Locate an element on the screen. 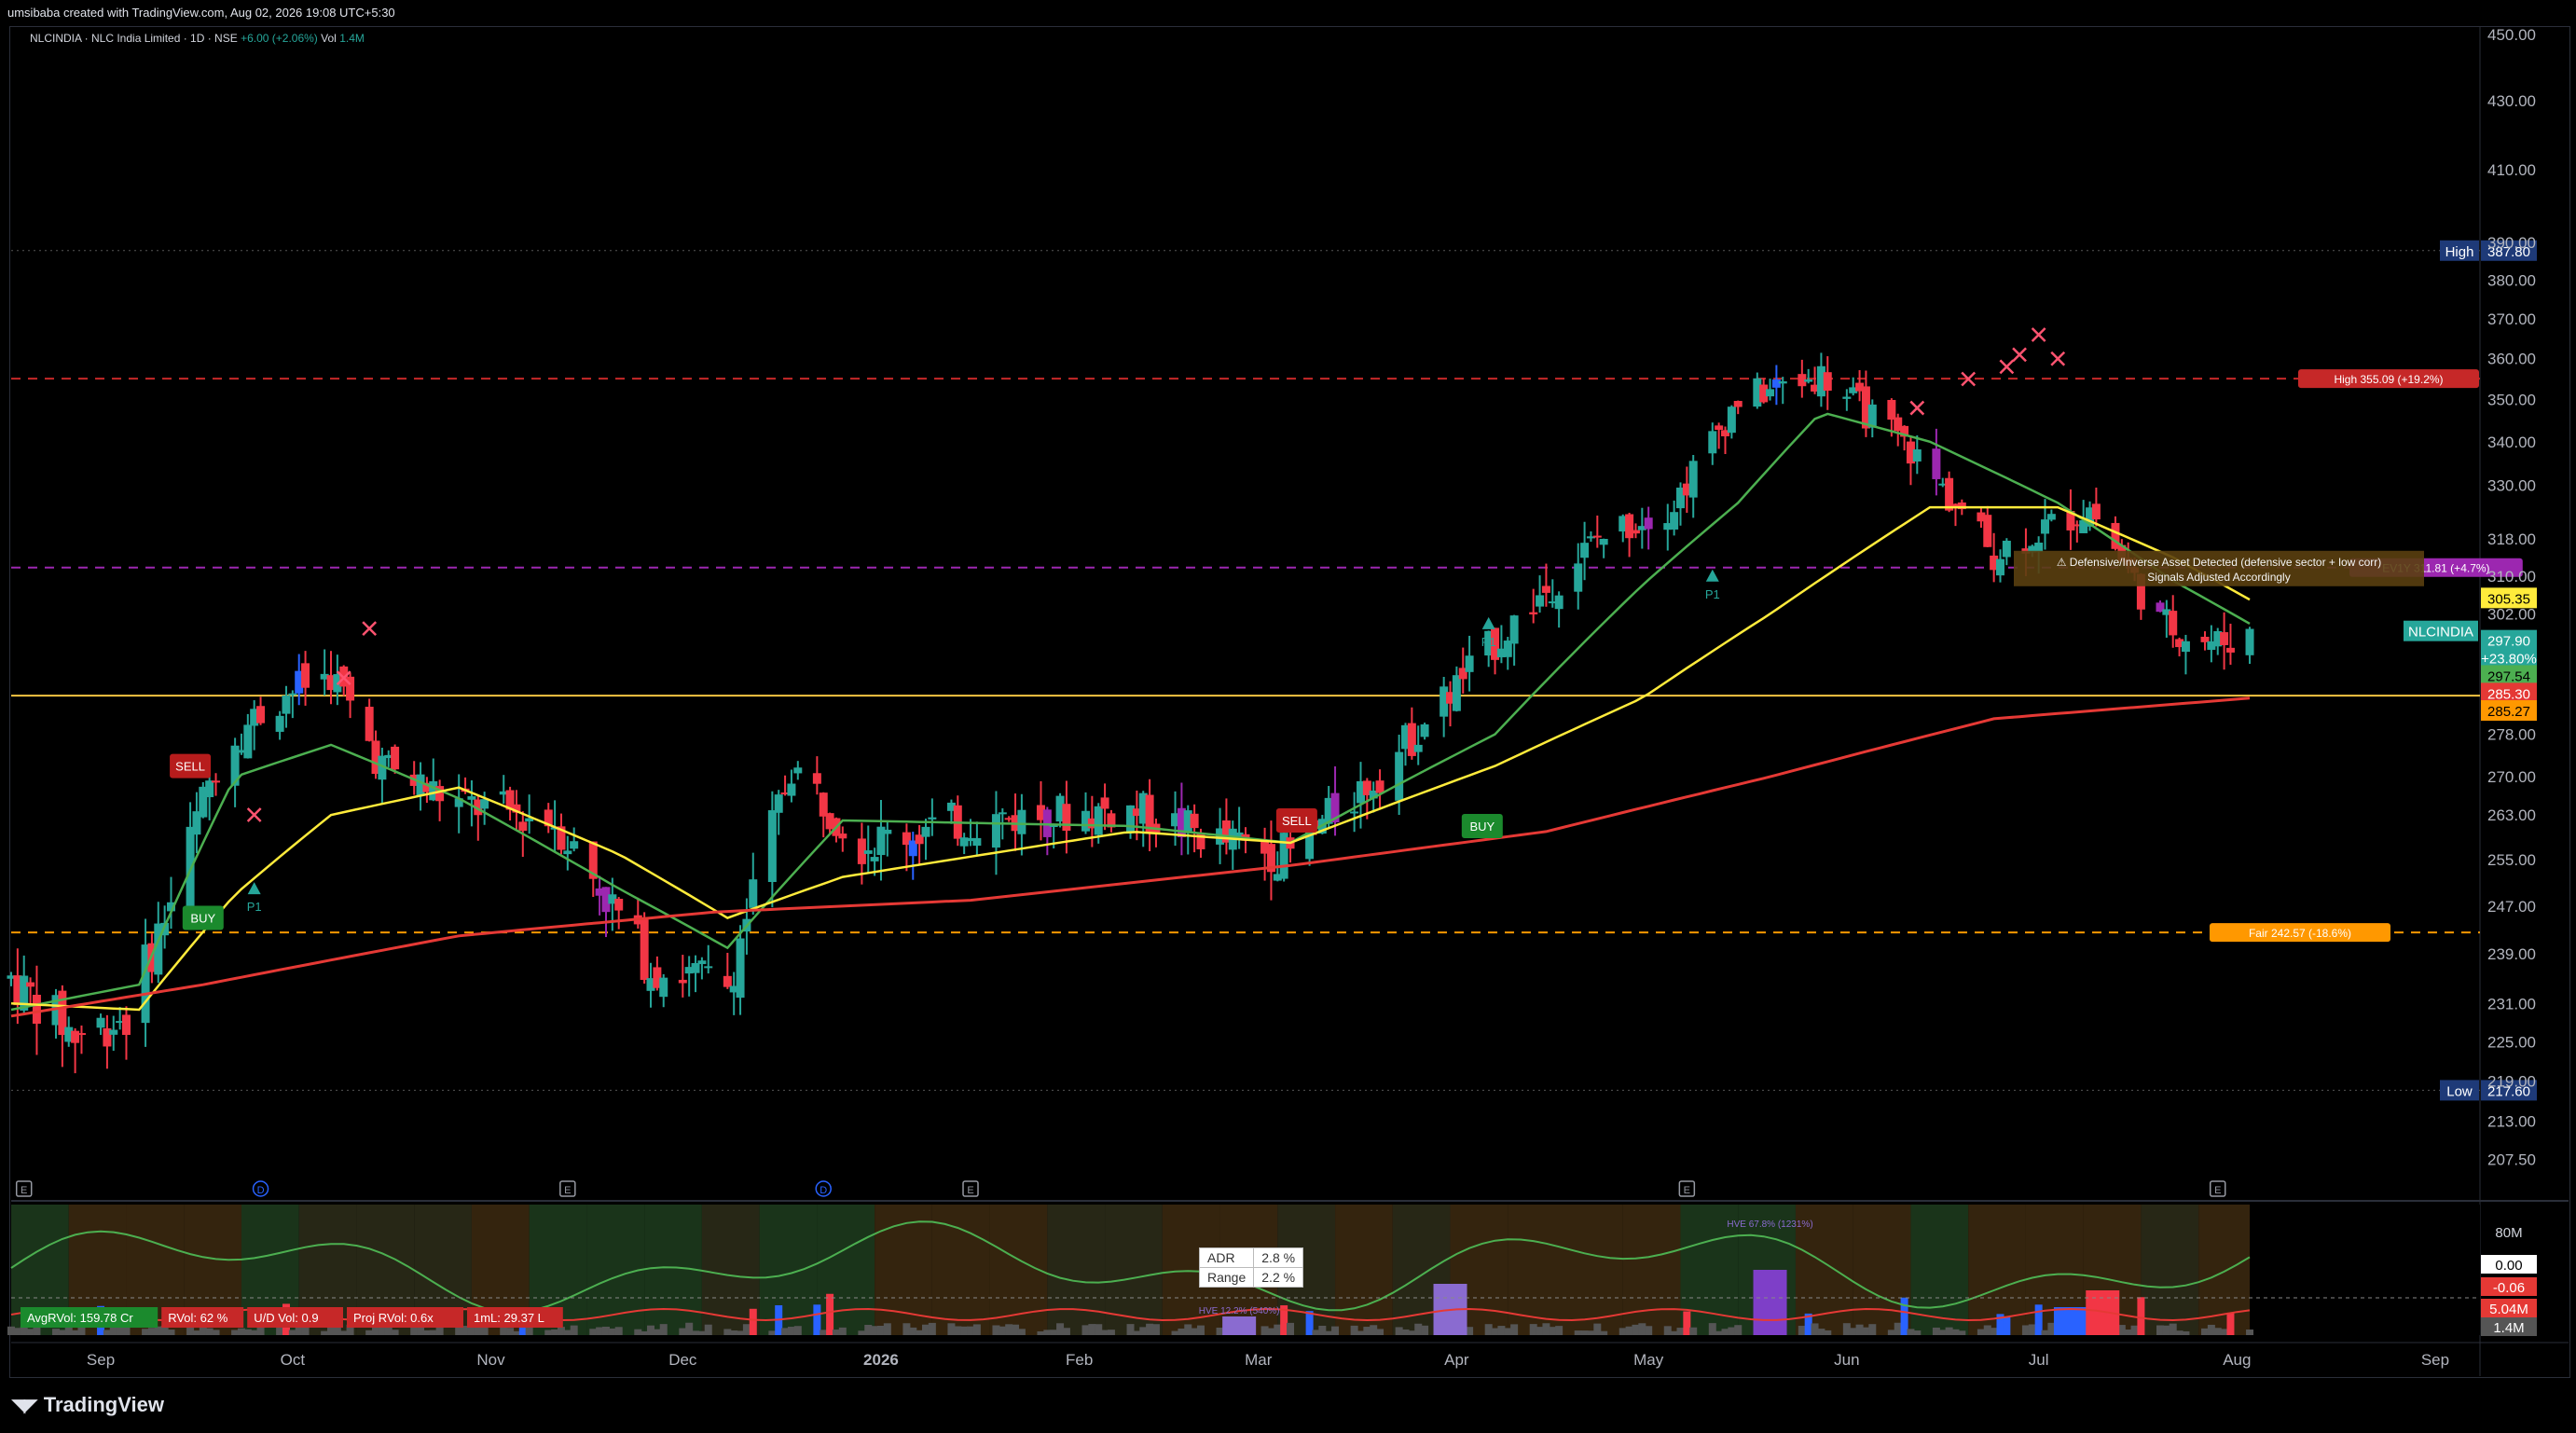  indicator-tick-0: 80M is located at coordinates (2508, 1233).